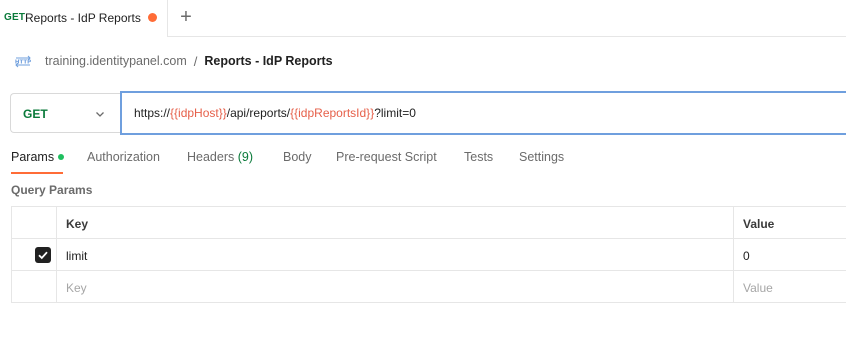 The image size is (846, 349). I want to click on tab-headers-label: Headers, so click(211, 157).